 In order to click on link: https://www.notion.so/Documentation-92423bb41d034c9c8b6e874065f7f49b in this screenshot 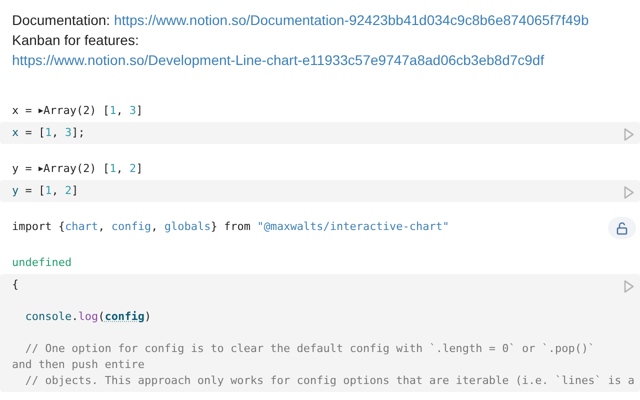, I will do `click(351, 20)`.